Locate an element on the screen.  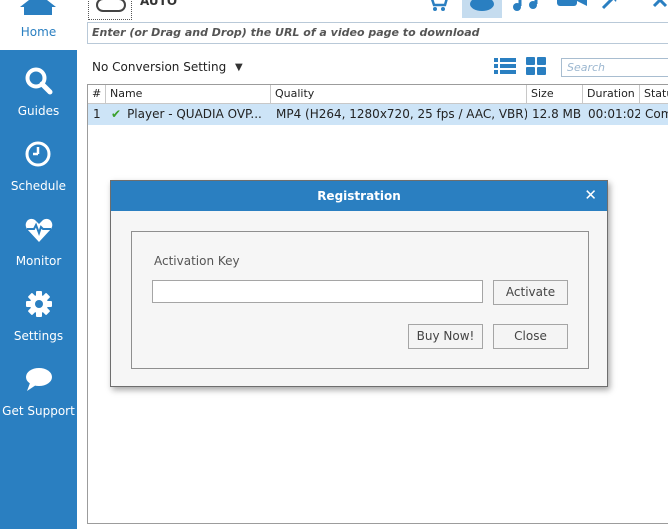
toggle-icon is located at coordinates (111, 6).